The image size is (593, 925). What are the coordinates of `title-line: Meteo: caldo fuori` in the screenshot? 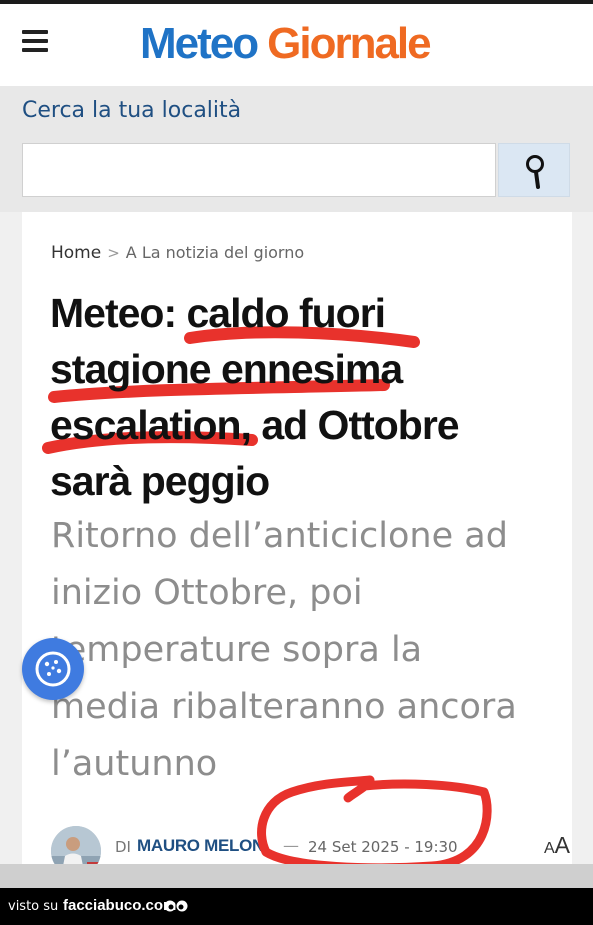 It's located at (218, 313).